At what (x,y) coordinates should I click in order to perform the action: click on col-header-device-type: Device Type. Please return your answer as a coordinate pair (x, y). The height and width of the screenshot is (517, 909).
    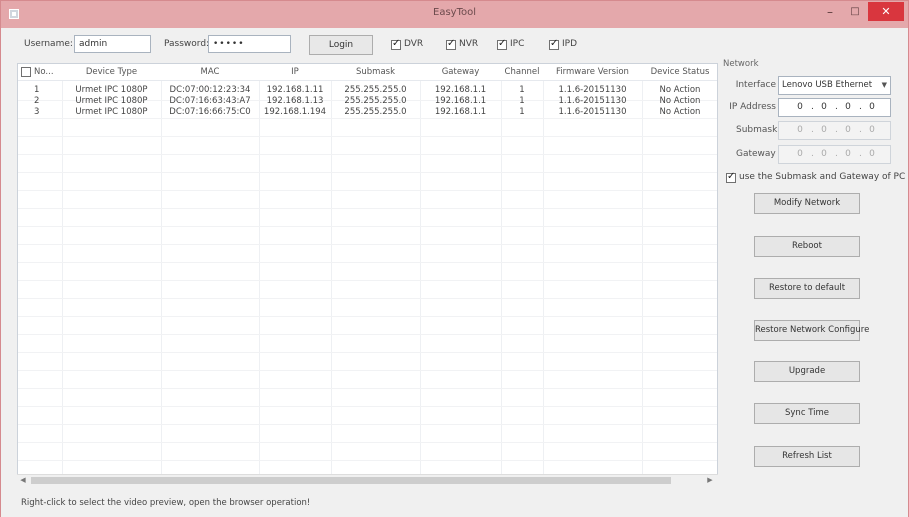
    Looking at the image, I should click on (111, 72).